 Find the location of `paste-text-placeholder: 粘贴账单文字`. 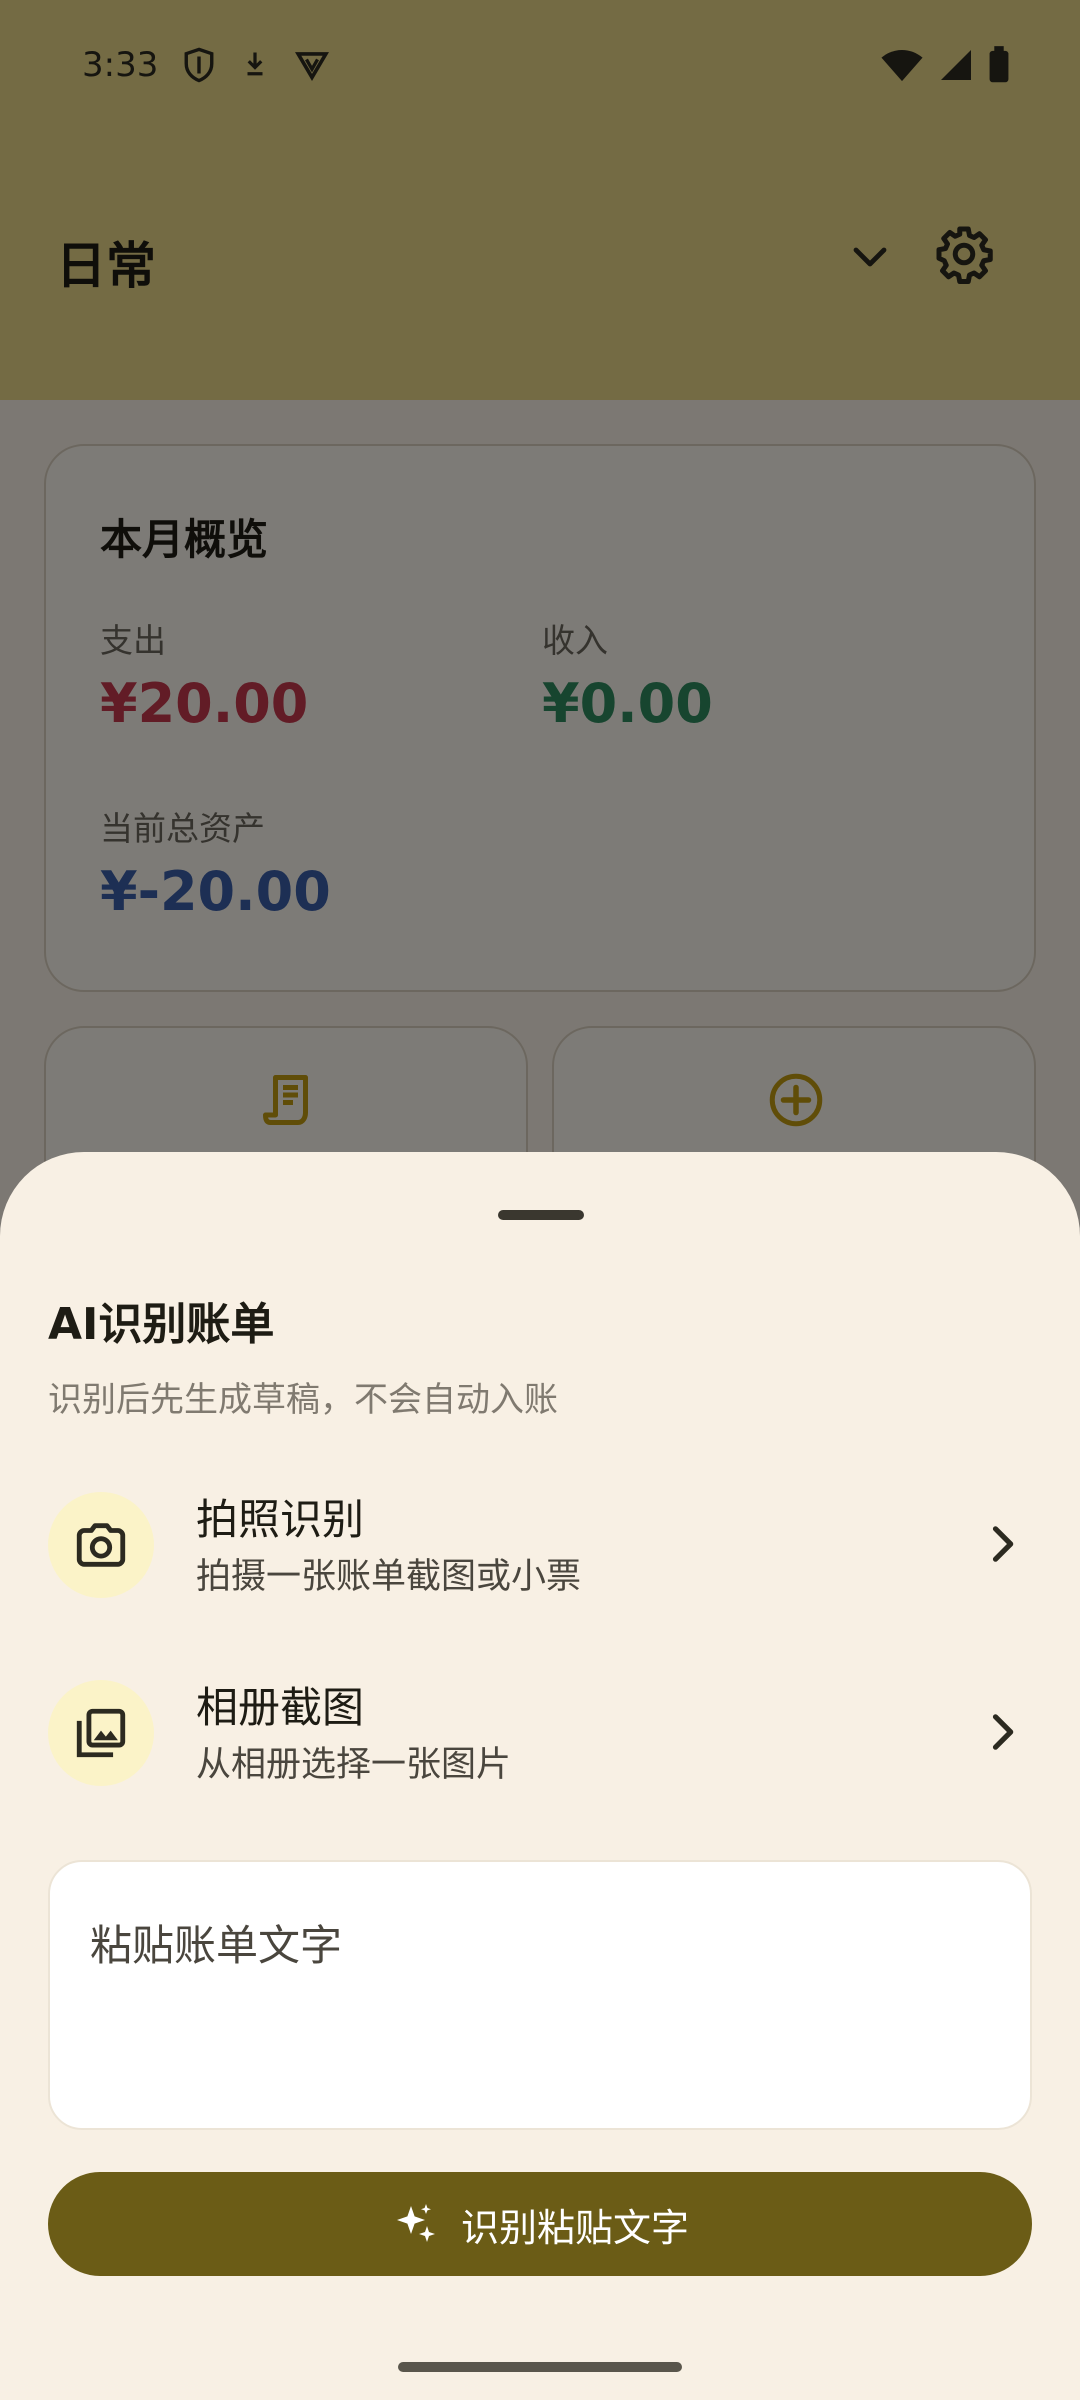

paste-text-placeholder: 粘贴账单文字 is located at coordinates (540, 1942).